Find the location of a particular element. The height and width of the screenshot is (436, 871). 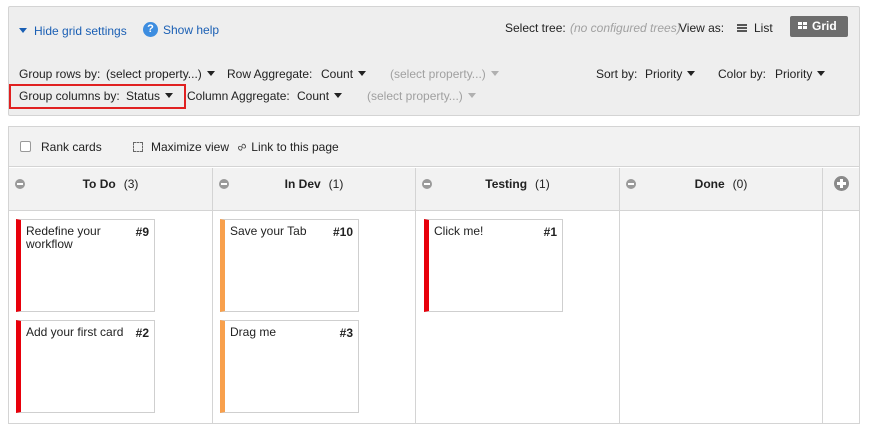

maximize-view-label: Maximize view is located at coordinates (190, 147).